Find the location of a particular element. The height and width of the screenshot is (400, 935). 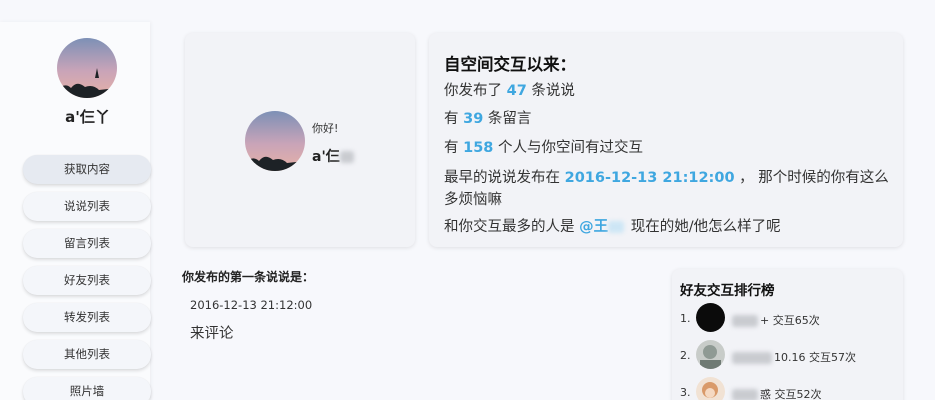

nav-photo-wall: 照片墙 is located at coordinates (87, 388).